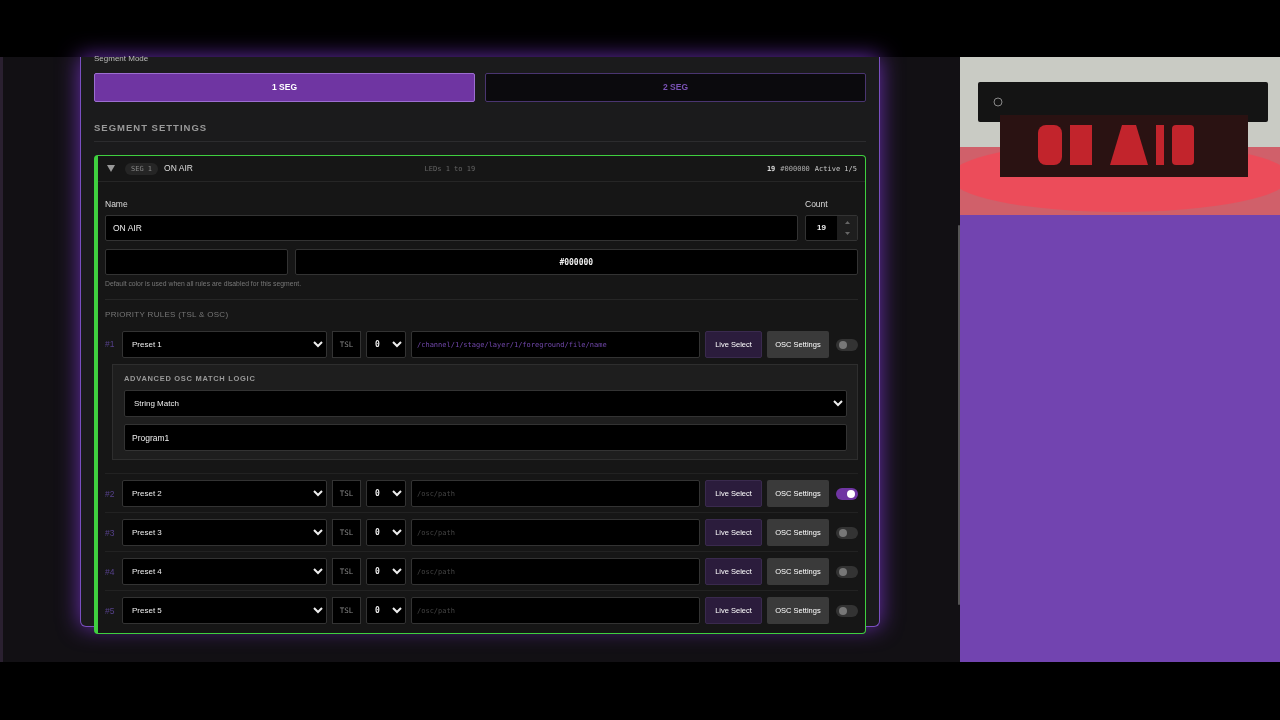 This screenshot has height=720, width=1280. What do you see at coordinates (284, 87) in the screenshot?
I see `mode-tab: 1 SEG` at bounding box center [284, 87].